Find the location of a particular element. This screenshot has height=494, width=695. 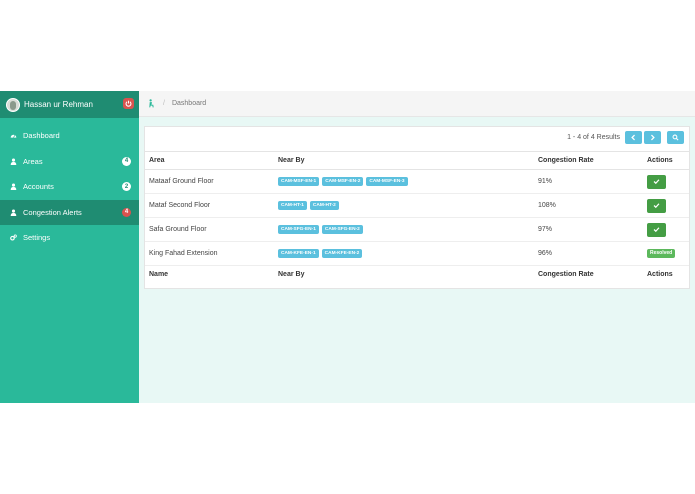

sidebar-item-congestion-alerts: Congestion Alerts 4 is located at coordinates (69, 212).